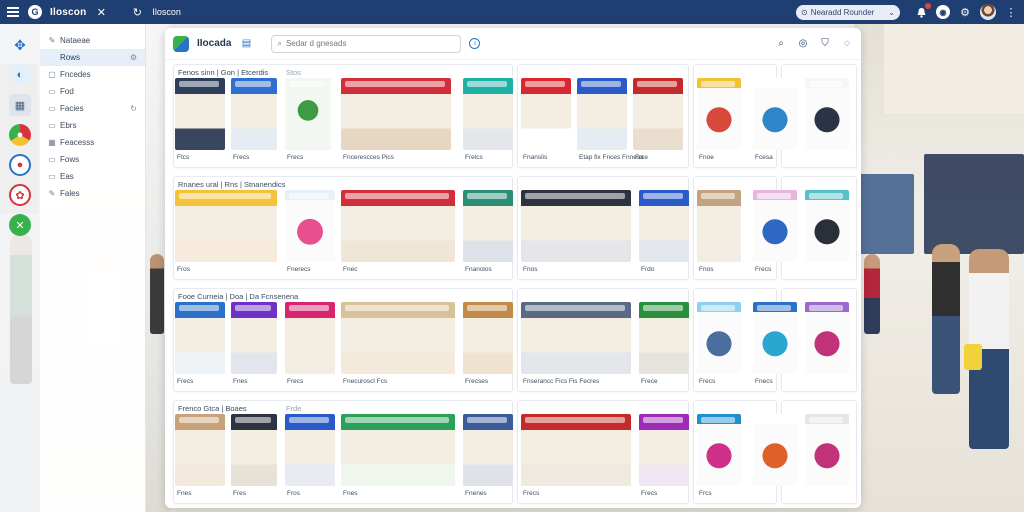 The image size is (1024, 512). Describe the element at coordinates (848, 12) in the screenshot. I see `global-search: ⊙ Nearadd Rounder ⌄` at that location.